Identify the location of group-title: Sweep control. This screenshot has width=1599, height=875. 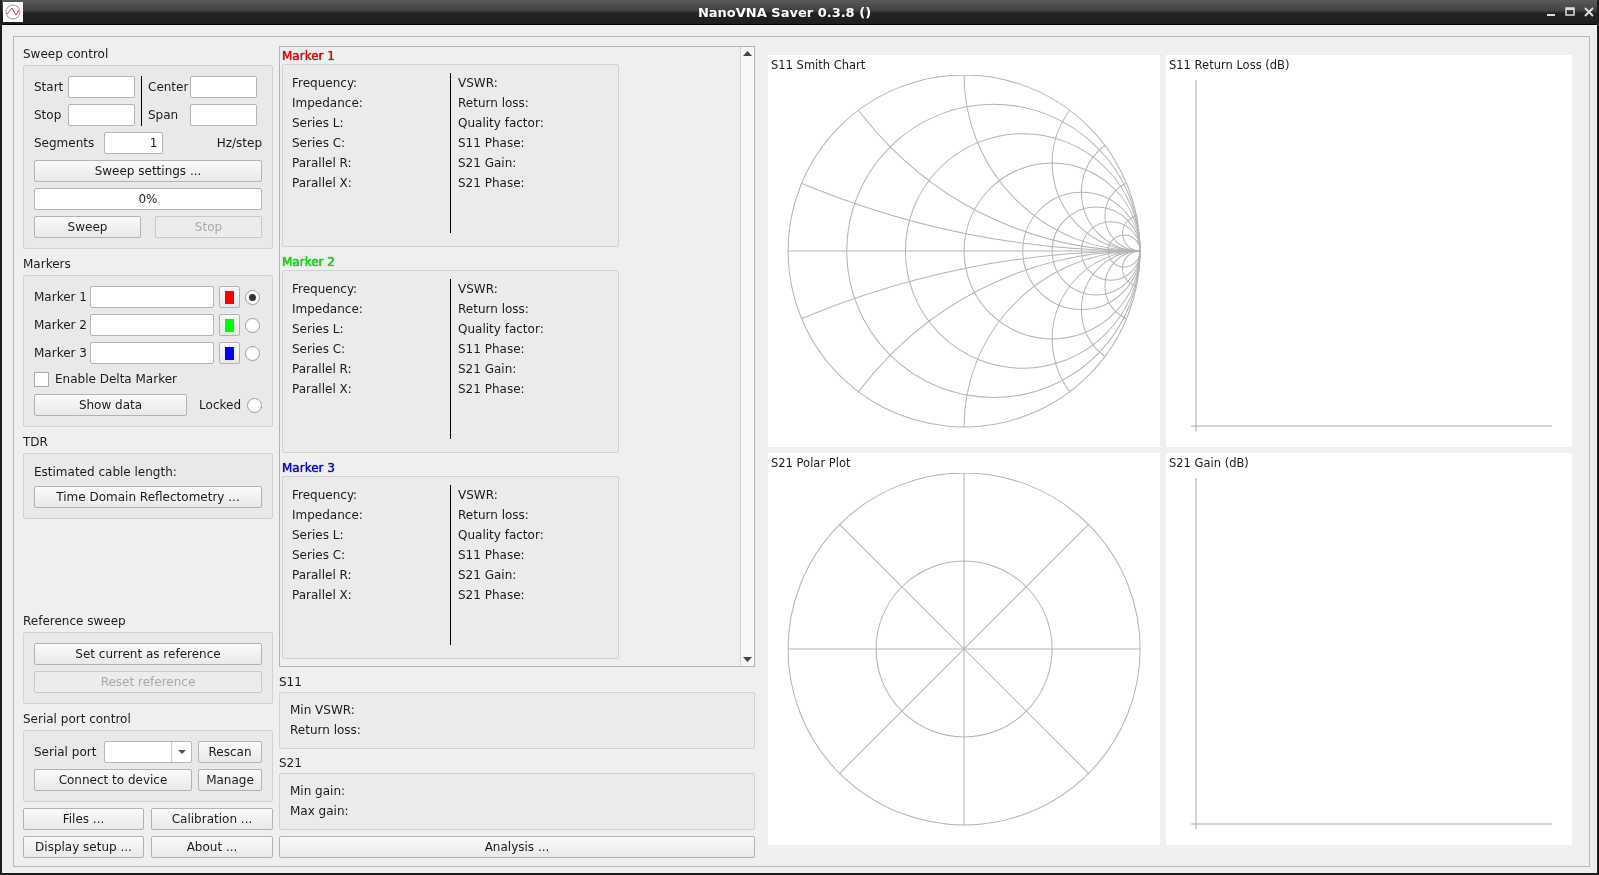
(66, 54).